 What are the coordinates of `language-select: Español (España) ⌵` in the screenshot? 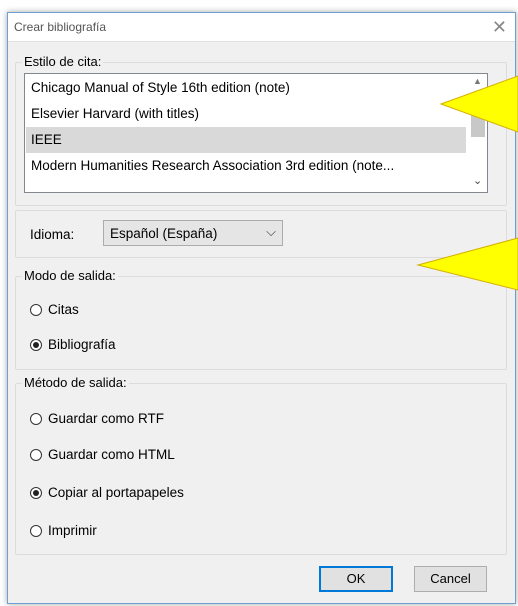 It's located at (193, 233).